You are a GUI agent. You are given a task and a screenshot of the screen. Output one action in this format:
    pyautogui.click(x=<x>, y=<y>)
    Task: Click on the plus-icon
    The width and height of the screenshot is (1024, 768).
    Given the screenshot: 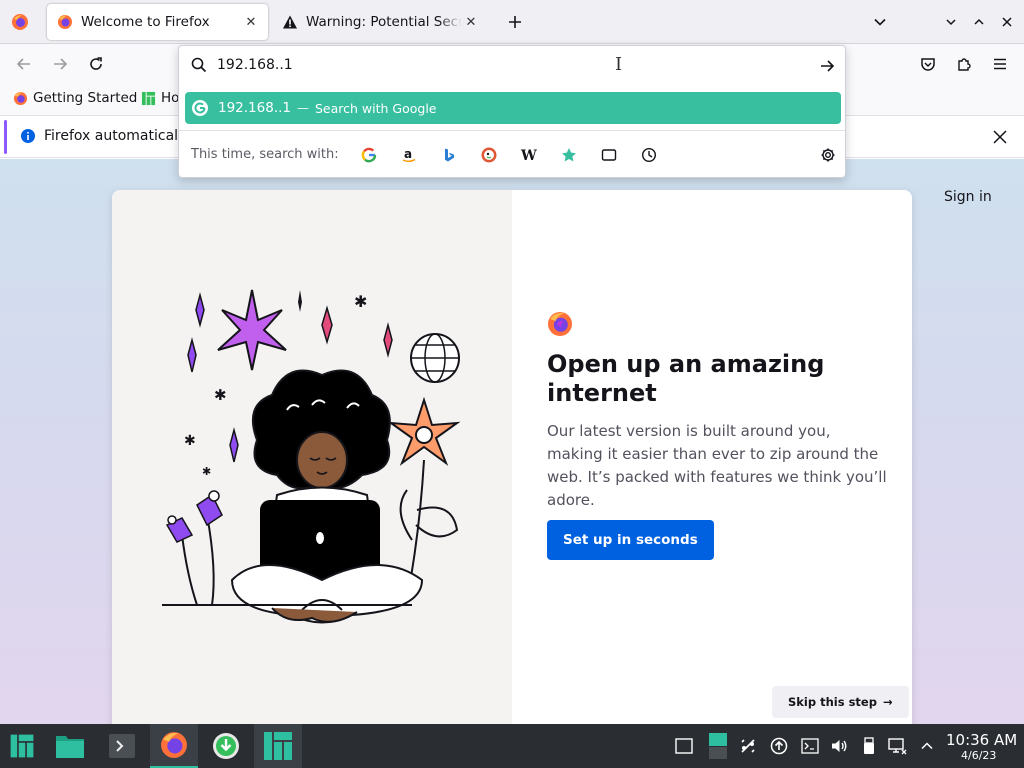 What is the action you would take?
    pyautogui.click(x=515, y=22)
    